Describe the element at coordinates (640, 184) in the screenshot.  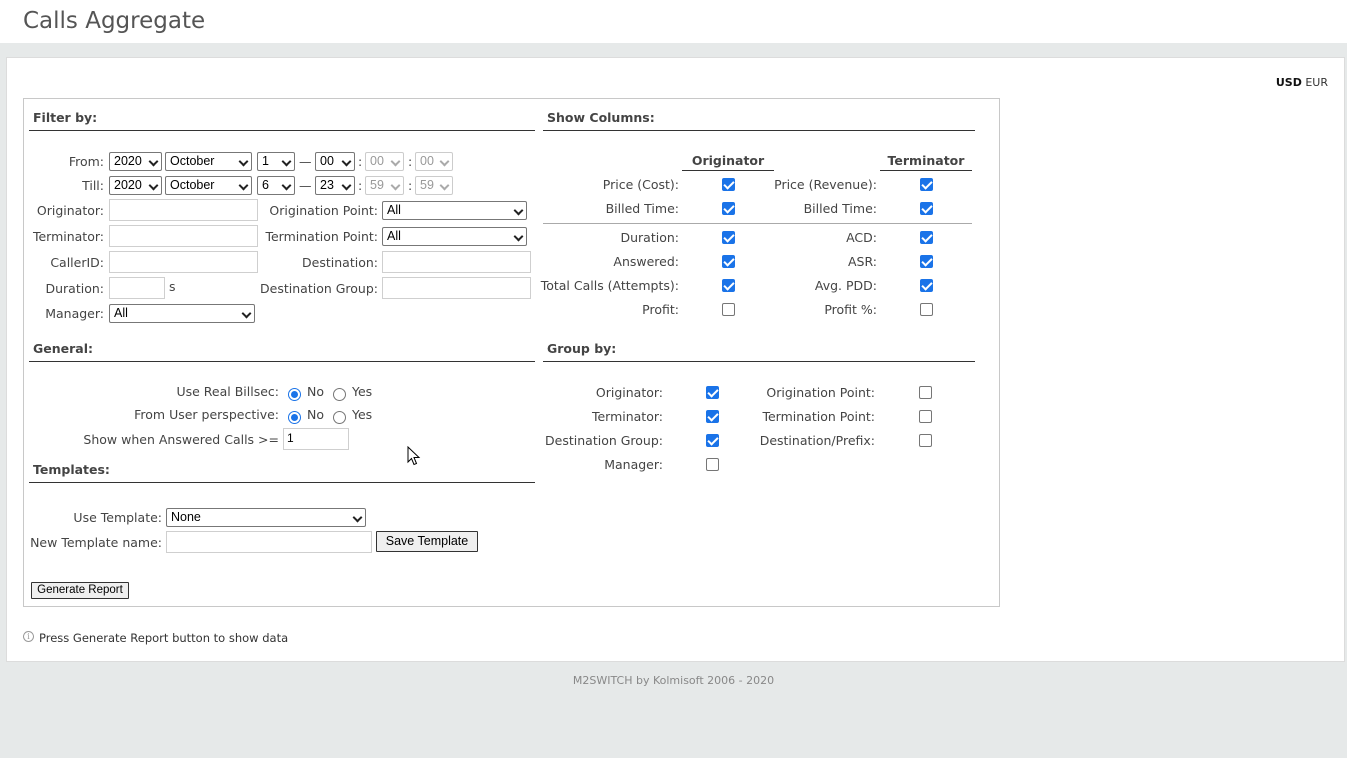
I see `price-cost-label: Price (Cost):` at that location.